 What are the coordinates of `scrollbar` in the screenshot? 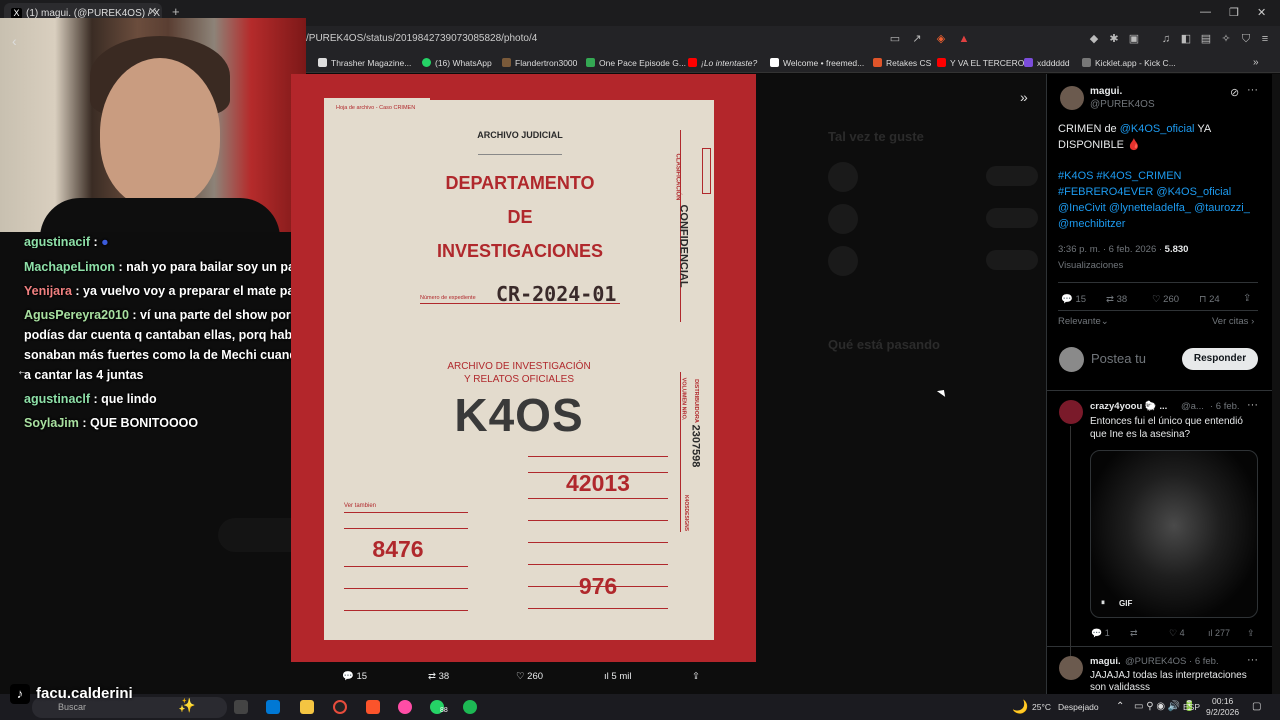 It's located at (1276, 384).